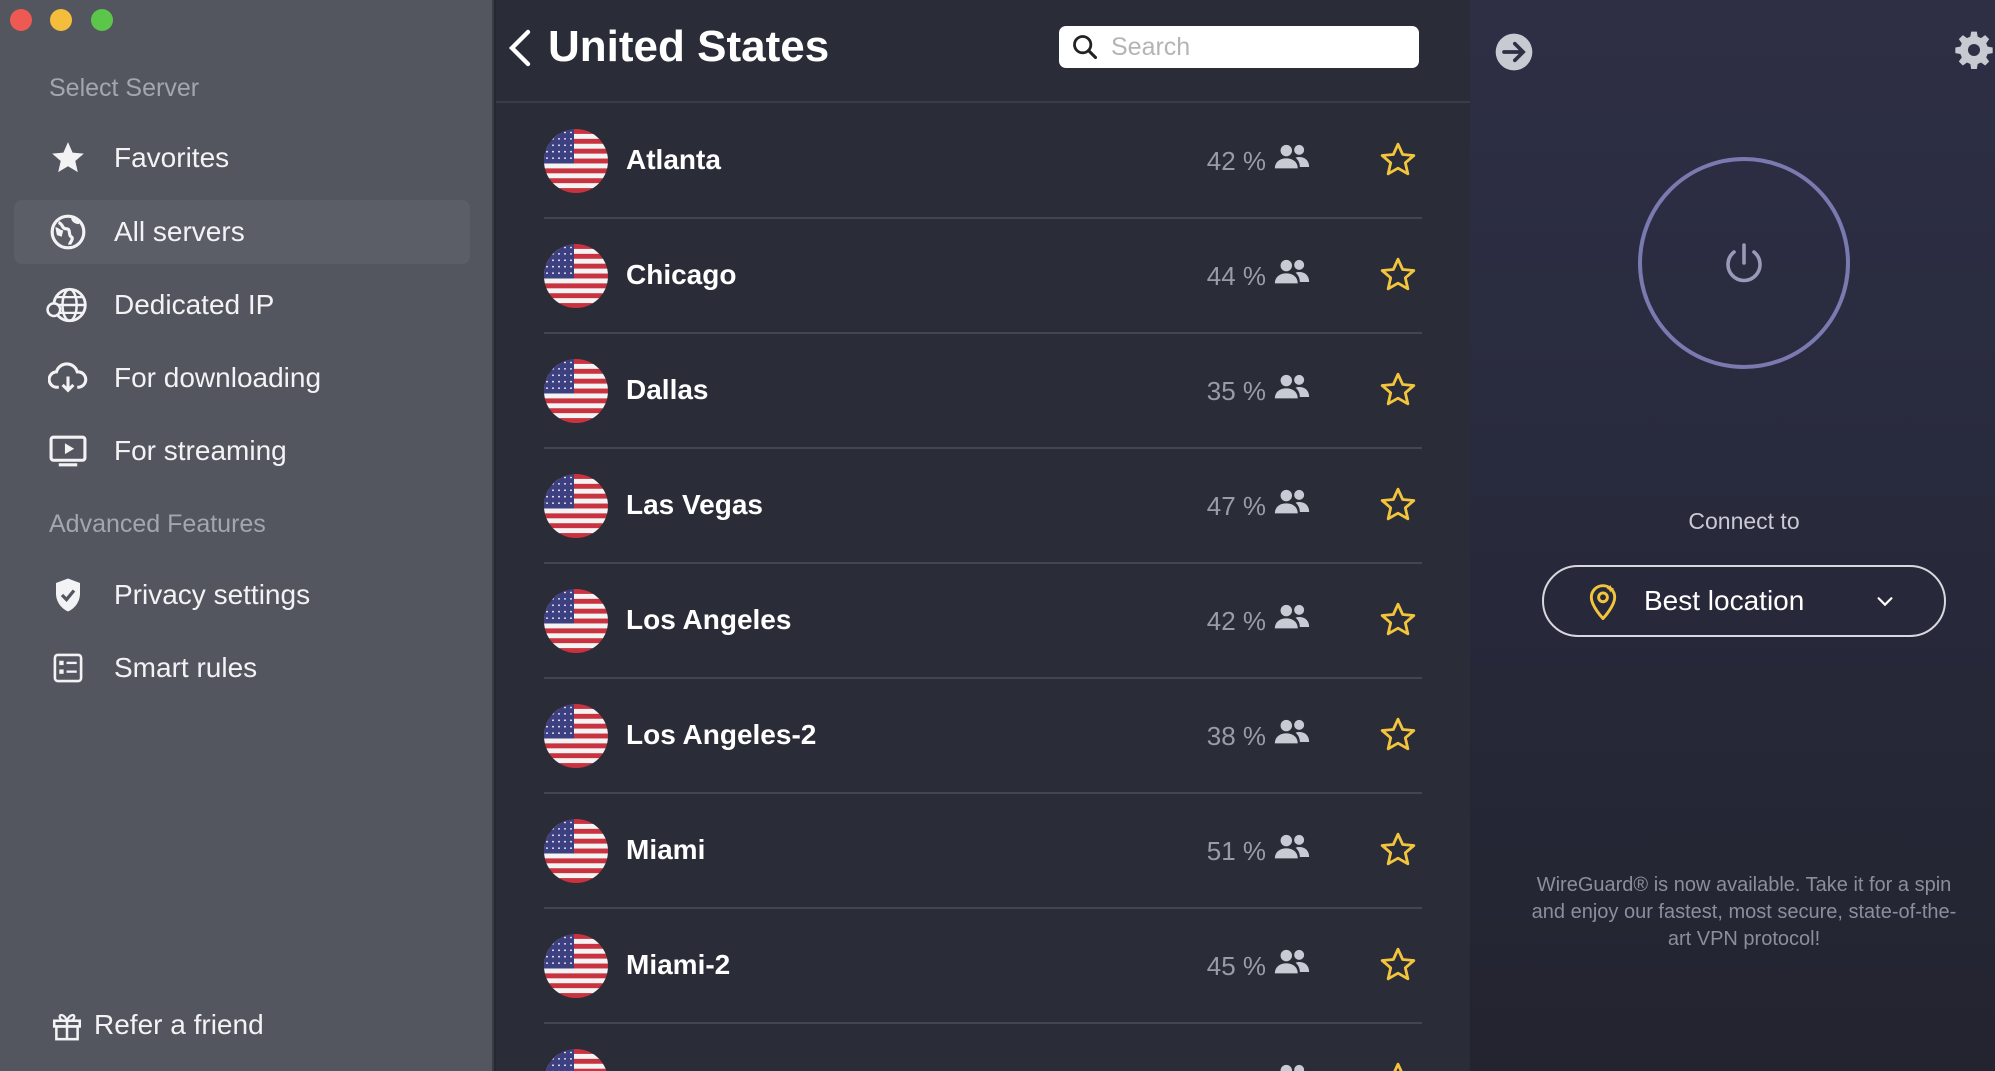 This screenshot has height=1071, width=1995. I want to click on server-row: Las Vegas 47 %, so click(983, 506).